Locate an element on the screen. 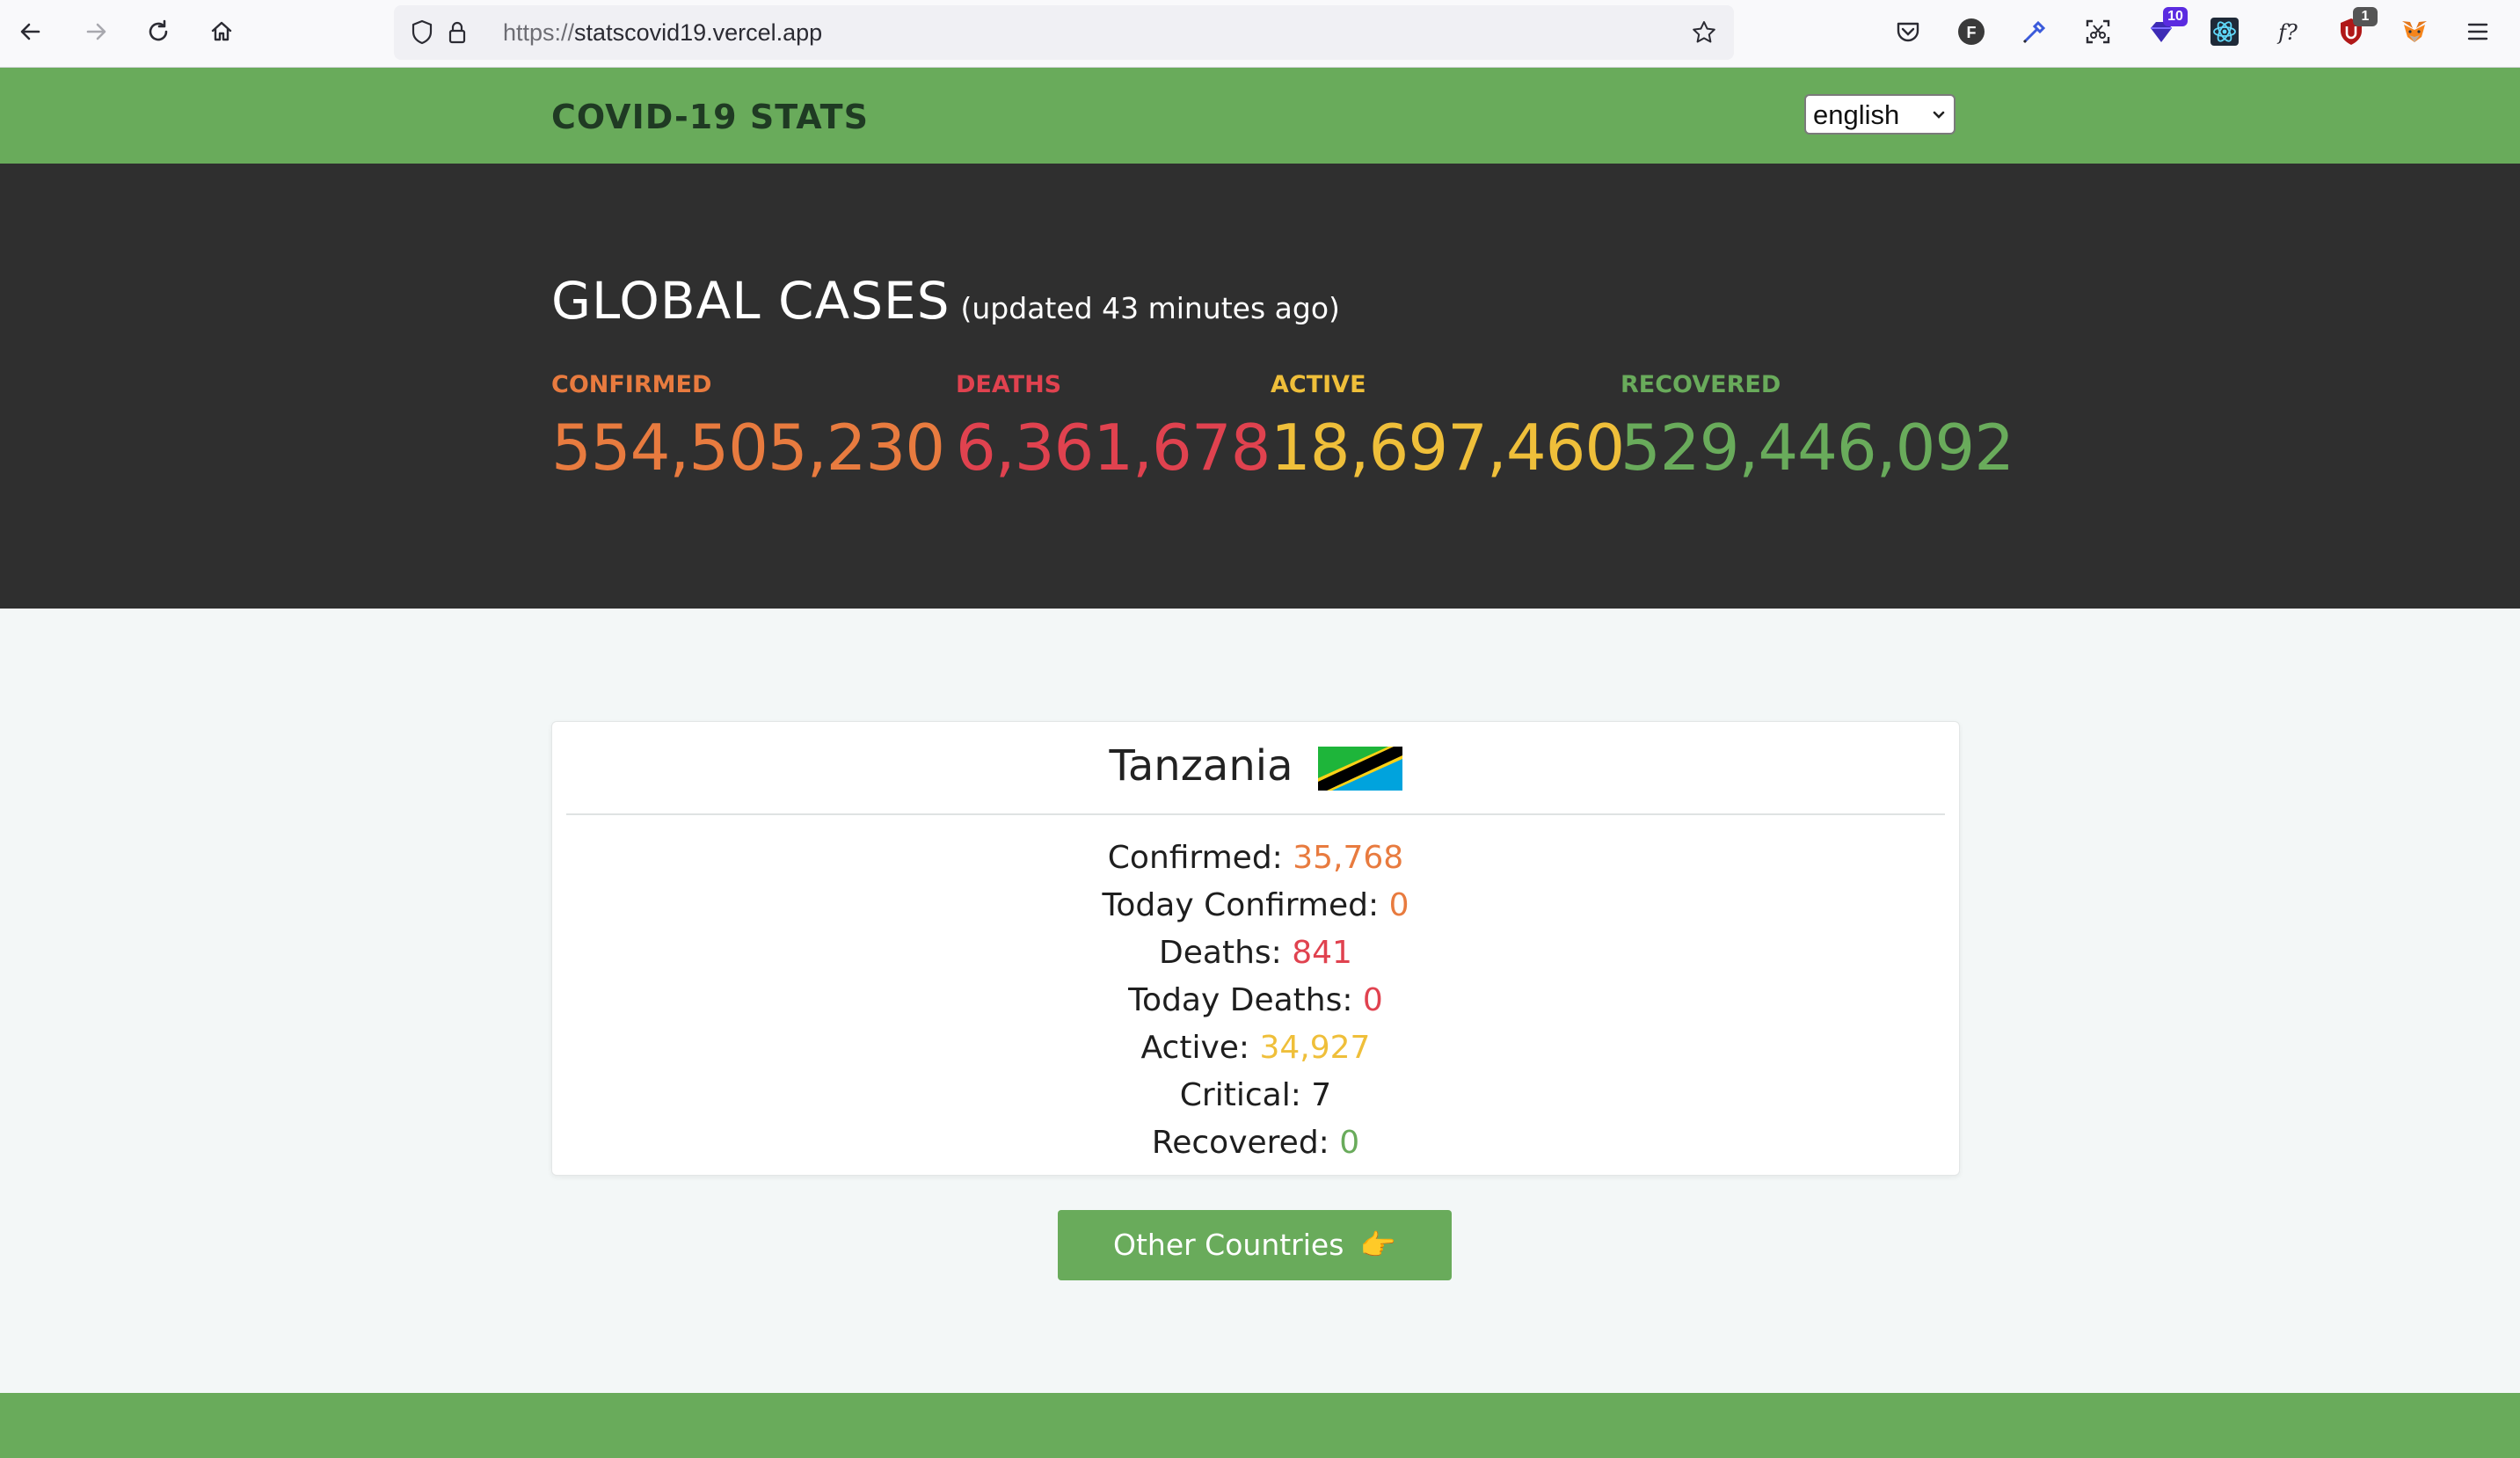 This screenshot has height=1458, width=2520. site-footer is located at coordinates (1260, 1425).